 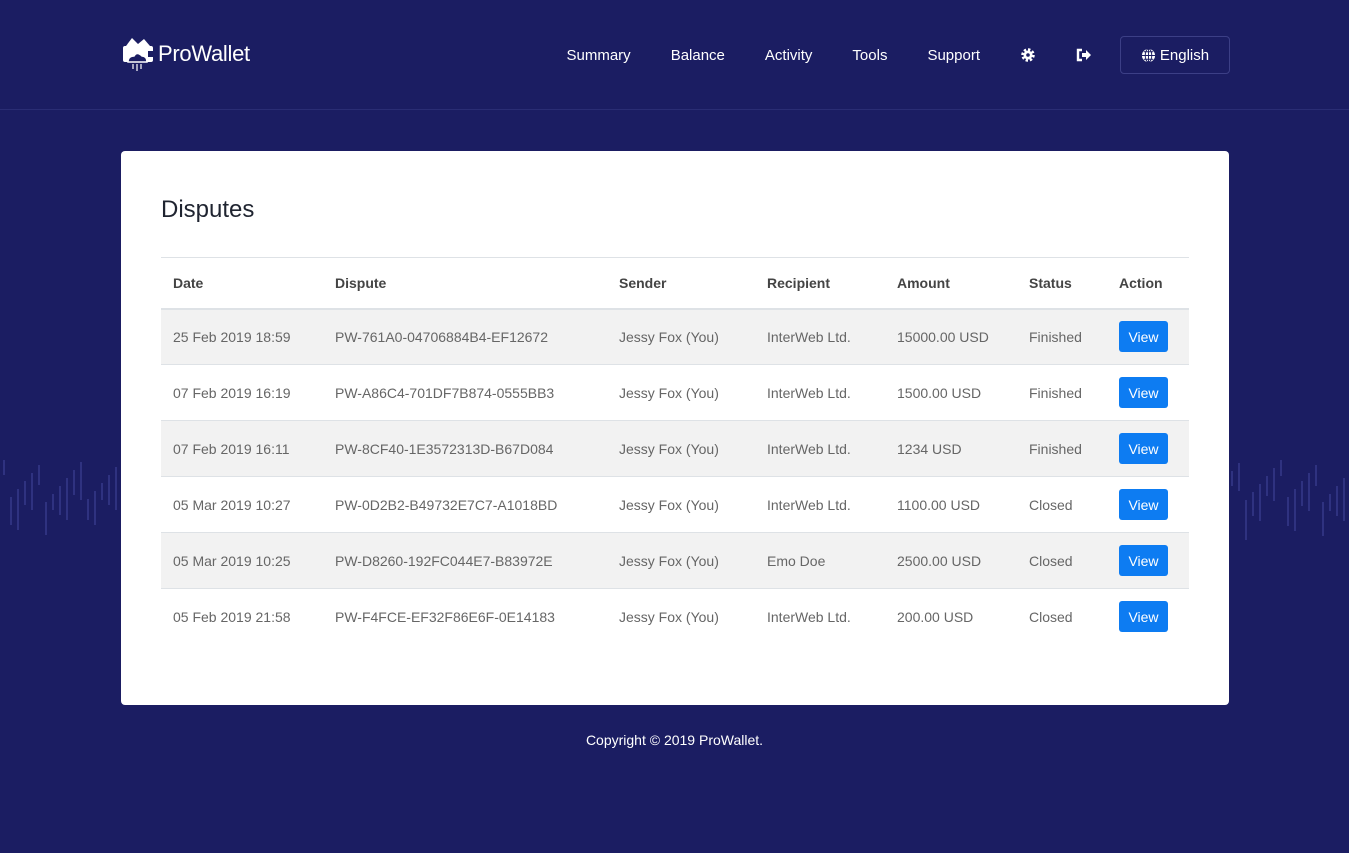 What do you see at coordinates (63, 497) in the screenshot?
I see `background-candles-left` at bounding box center [63, 497].